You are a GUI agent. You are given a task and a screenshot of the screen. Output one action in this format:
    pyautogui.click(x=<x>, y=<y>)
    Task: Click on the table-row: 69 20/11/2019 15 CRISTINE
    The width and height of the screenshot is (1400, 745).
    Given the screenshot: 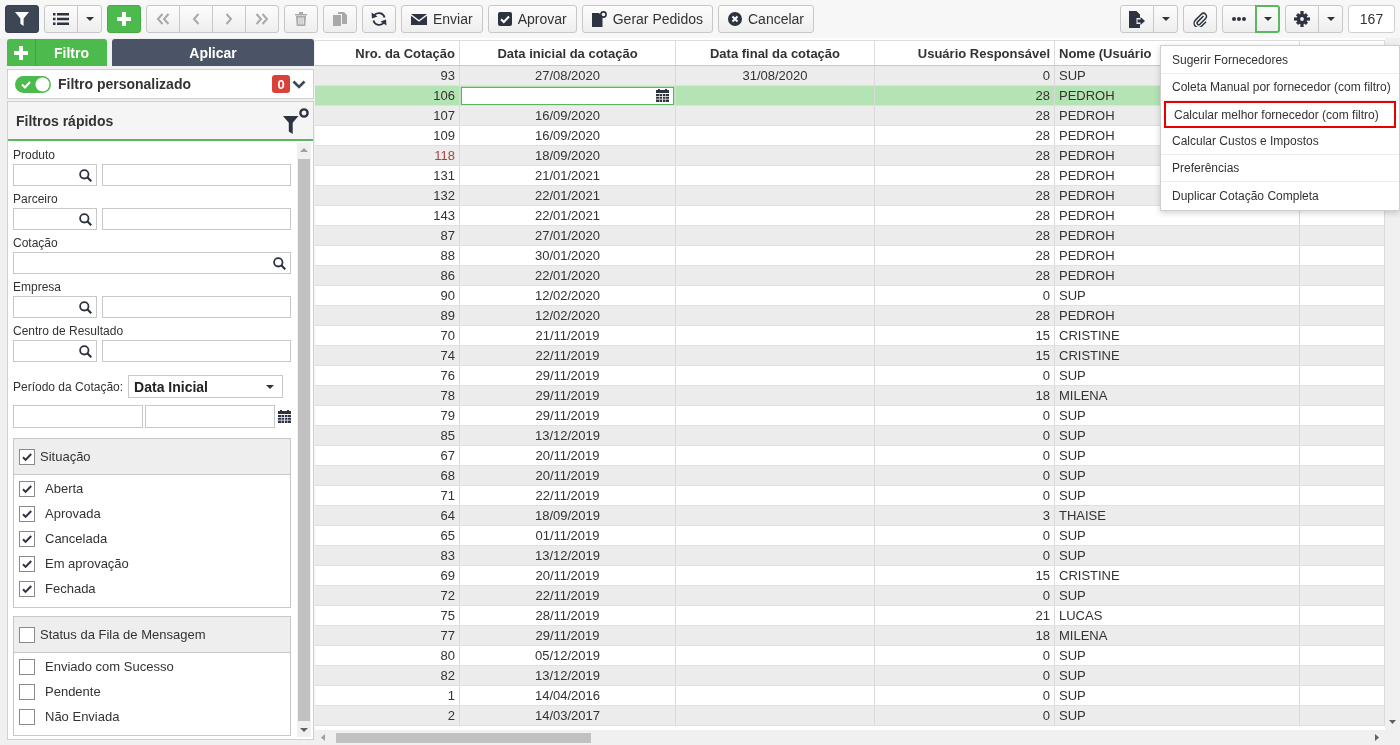 What is the action you would take?
    pyautogui.click(x=850, y=576)
    